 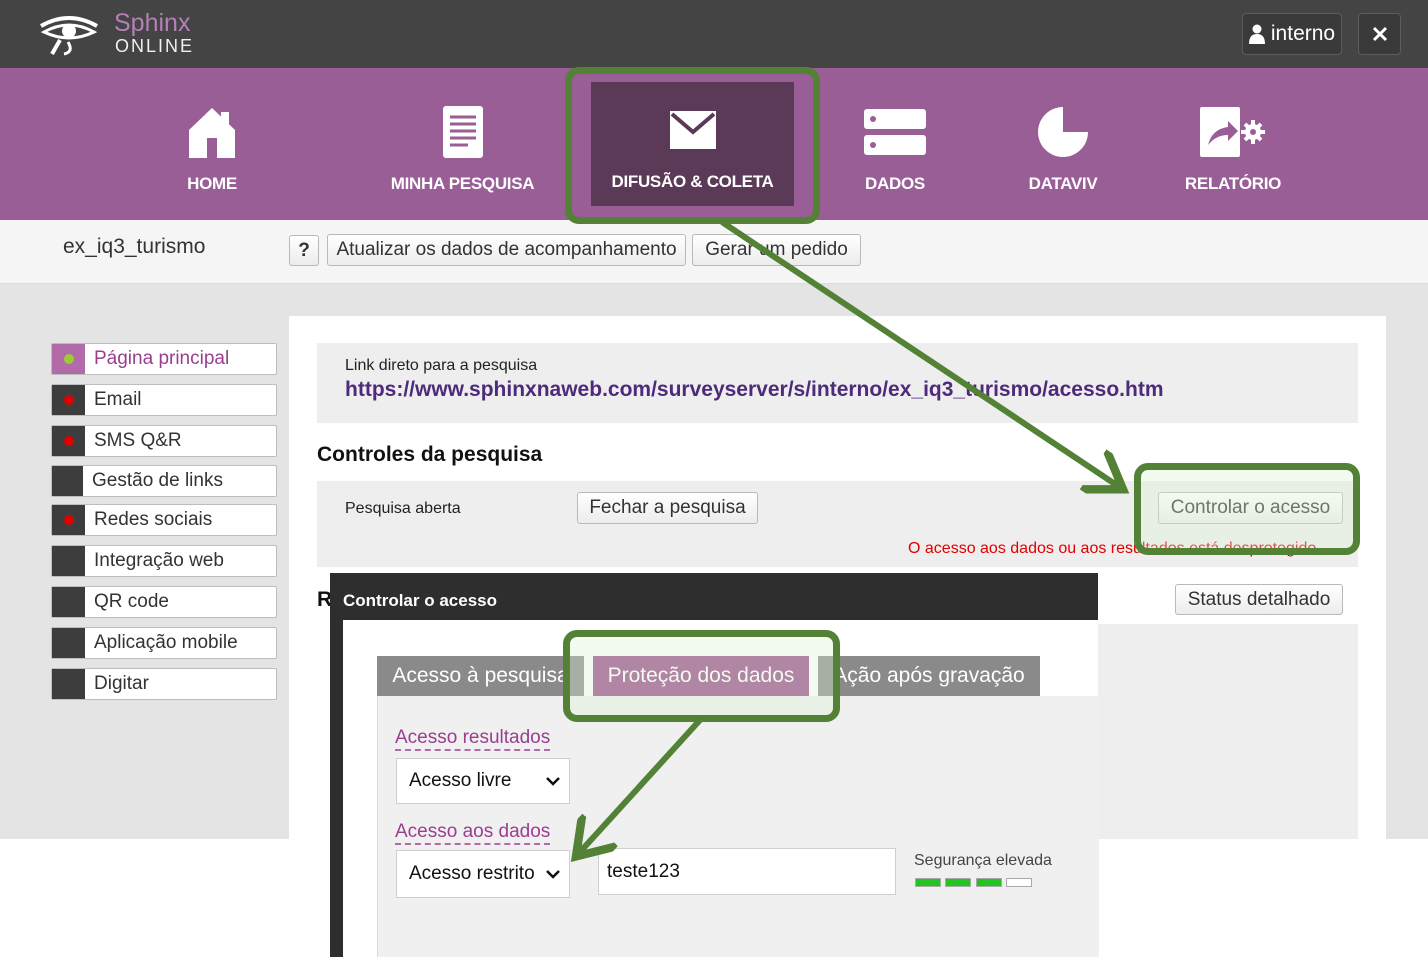 What do you see at coordinates (919, 352) in the screenshot?
I see `arrow-to-control-access` at bounding box center [919, 352].